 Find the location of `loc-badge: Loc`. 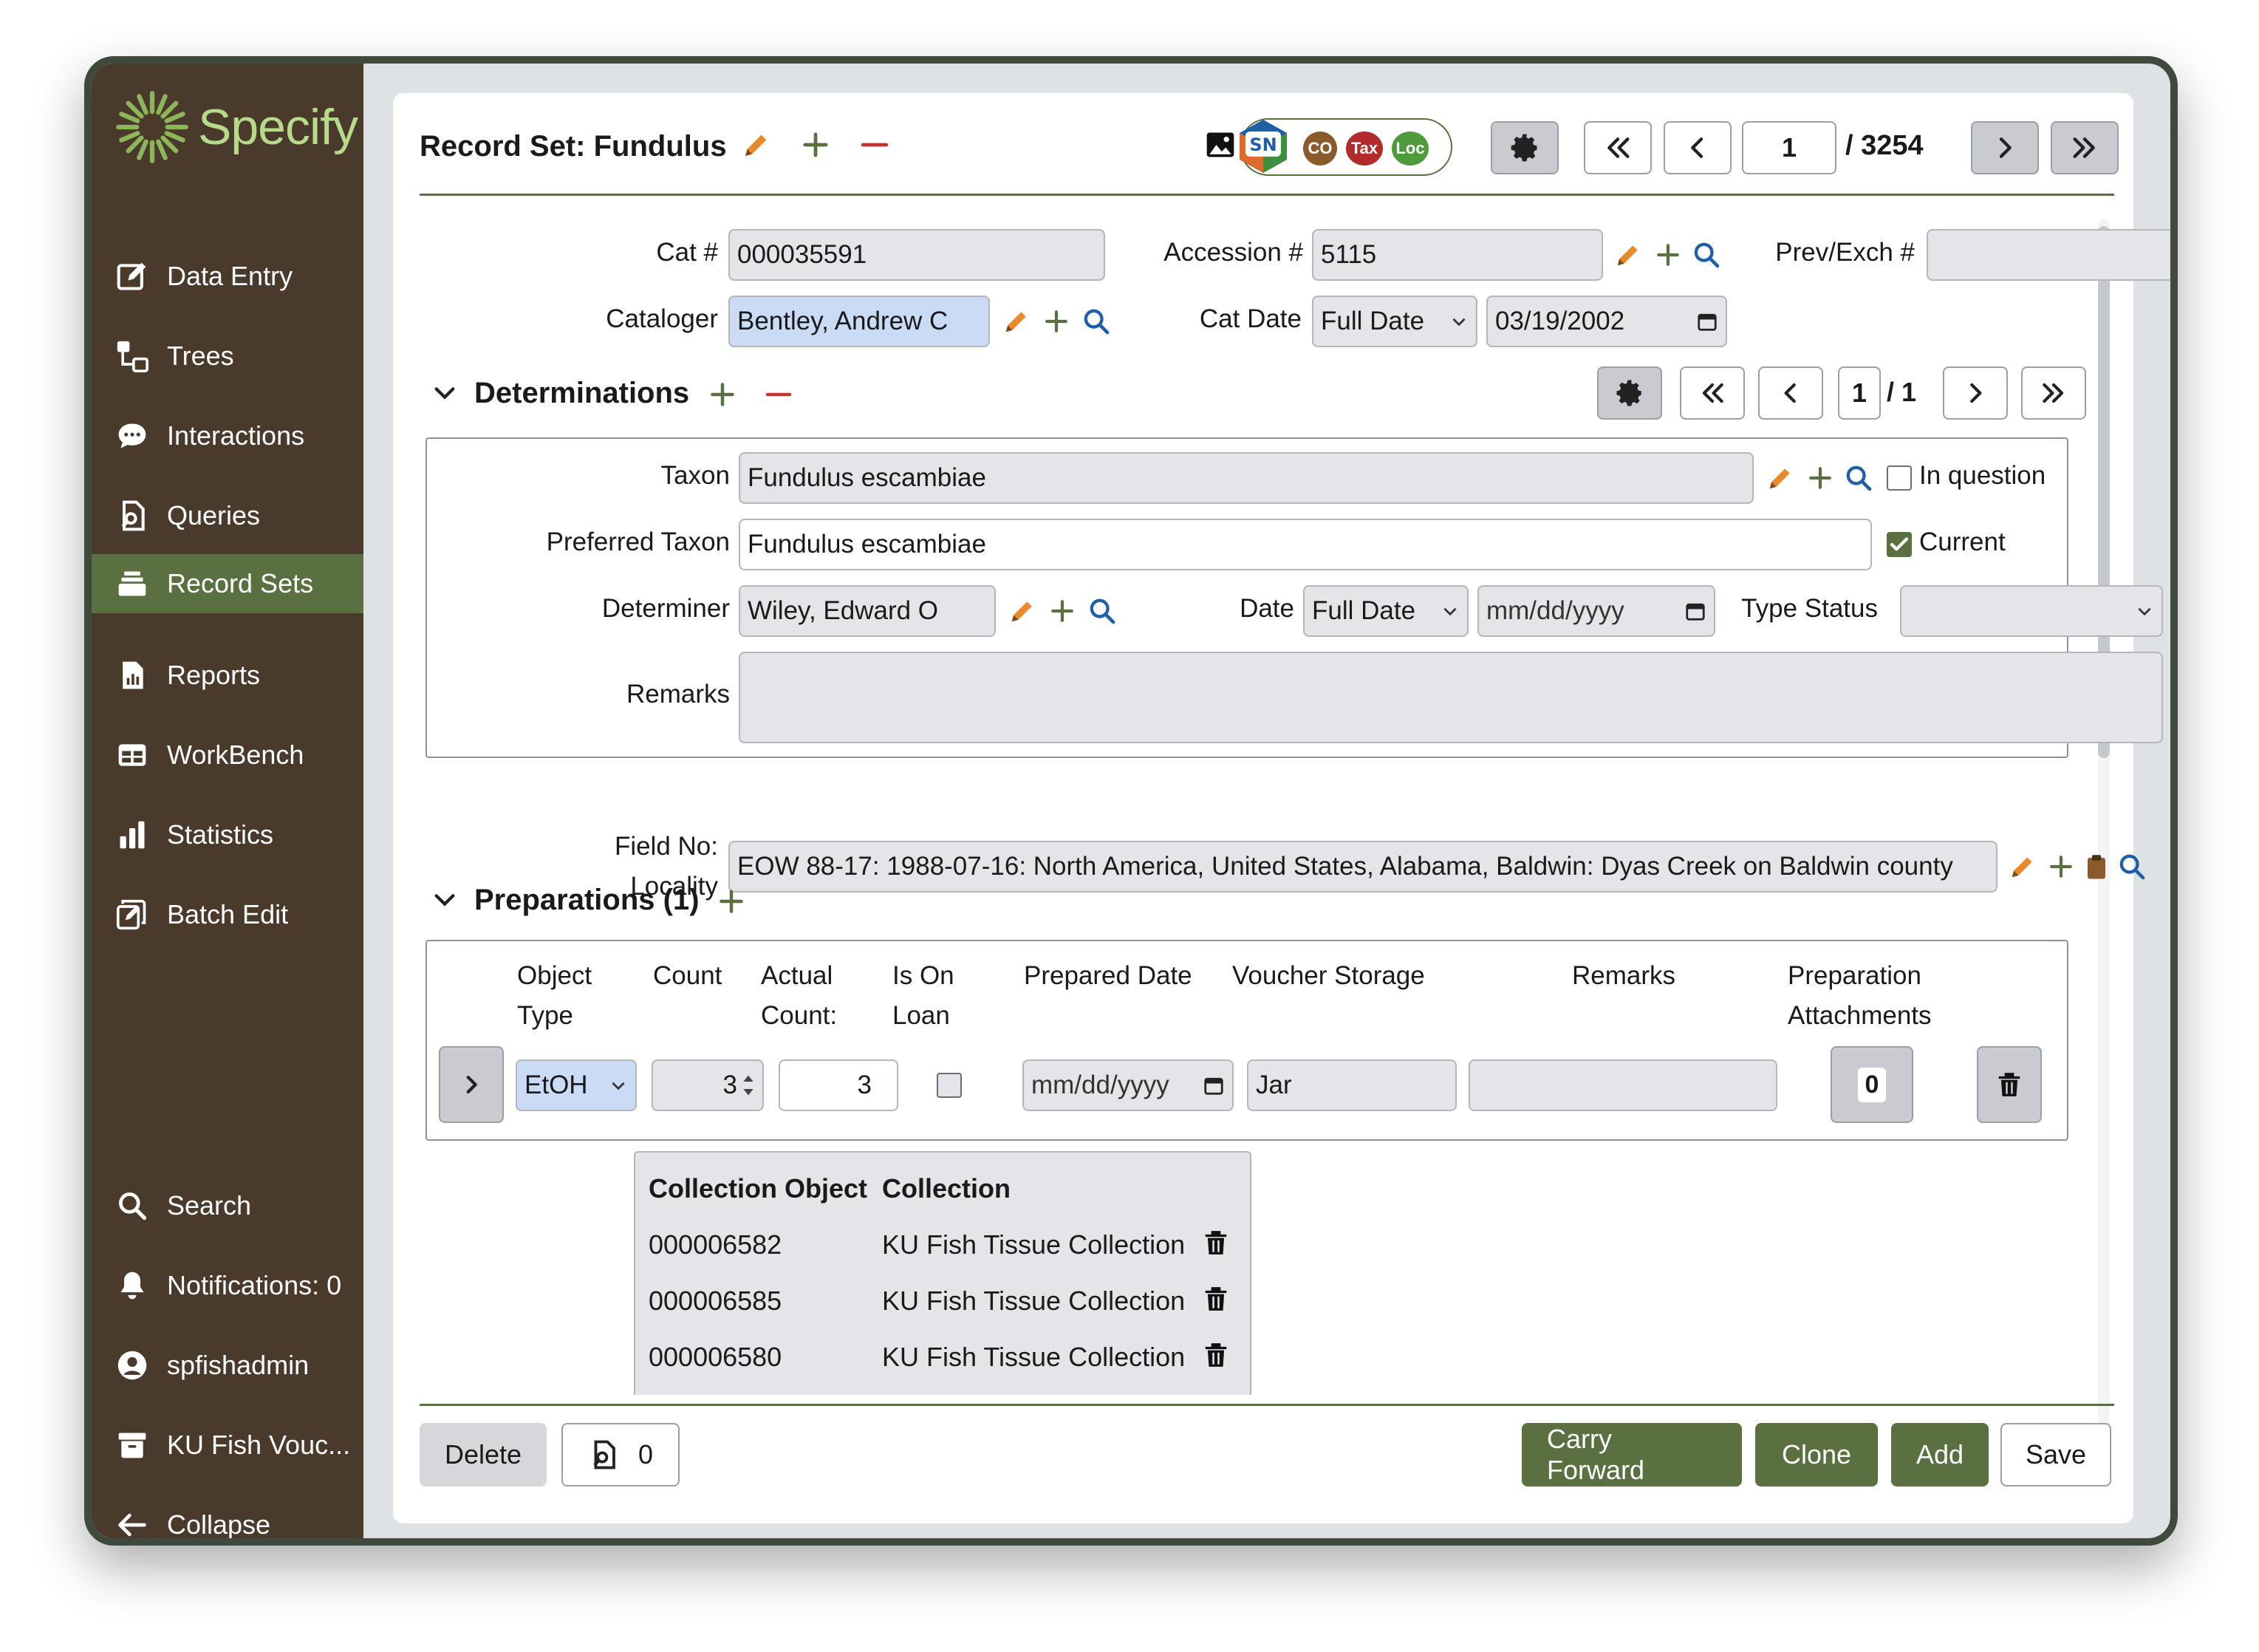

loc-badge: Loc is located at coordinates (1410, 148).